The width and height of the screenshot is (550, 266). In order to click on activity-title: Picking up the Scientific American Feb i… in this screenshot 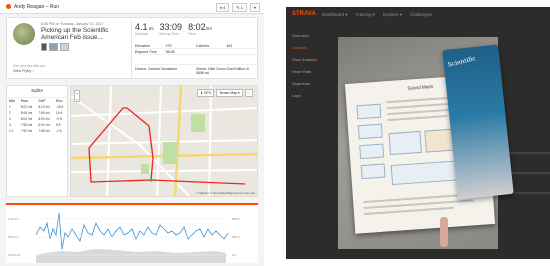, I will do `click(83, 34)`.